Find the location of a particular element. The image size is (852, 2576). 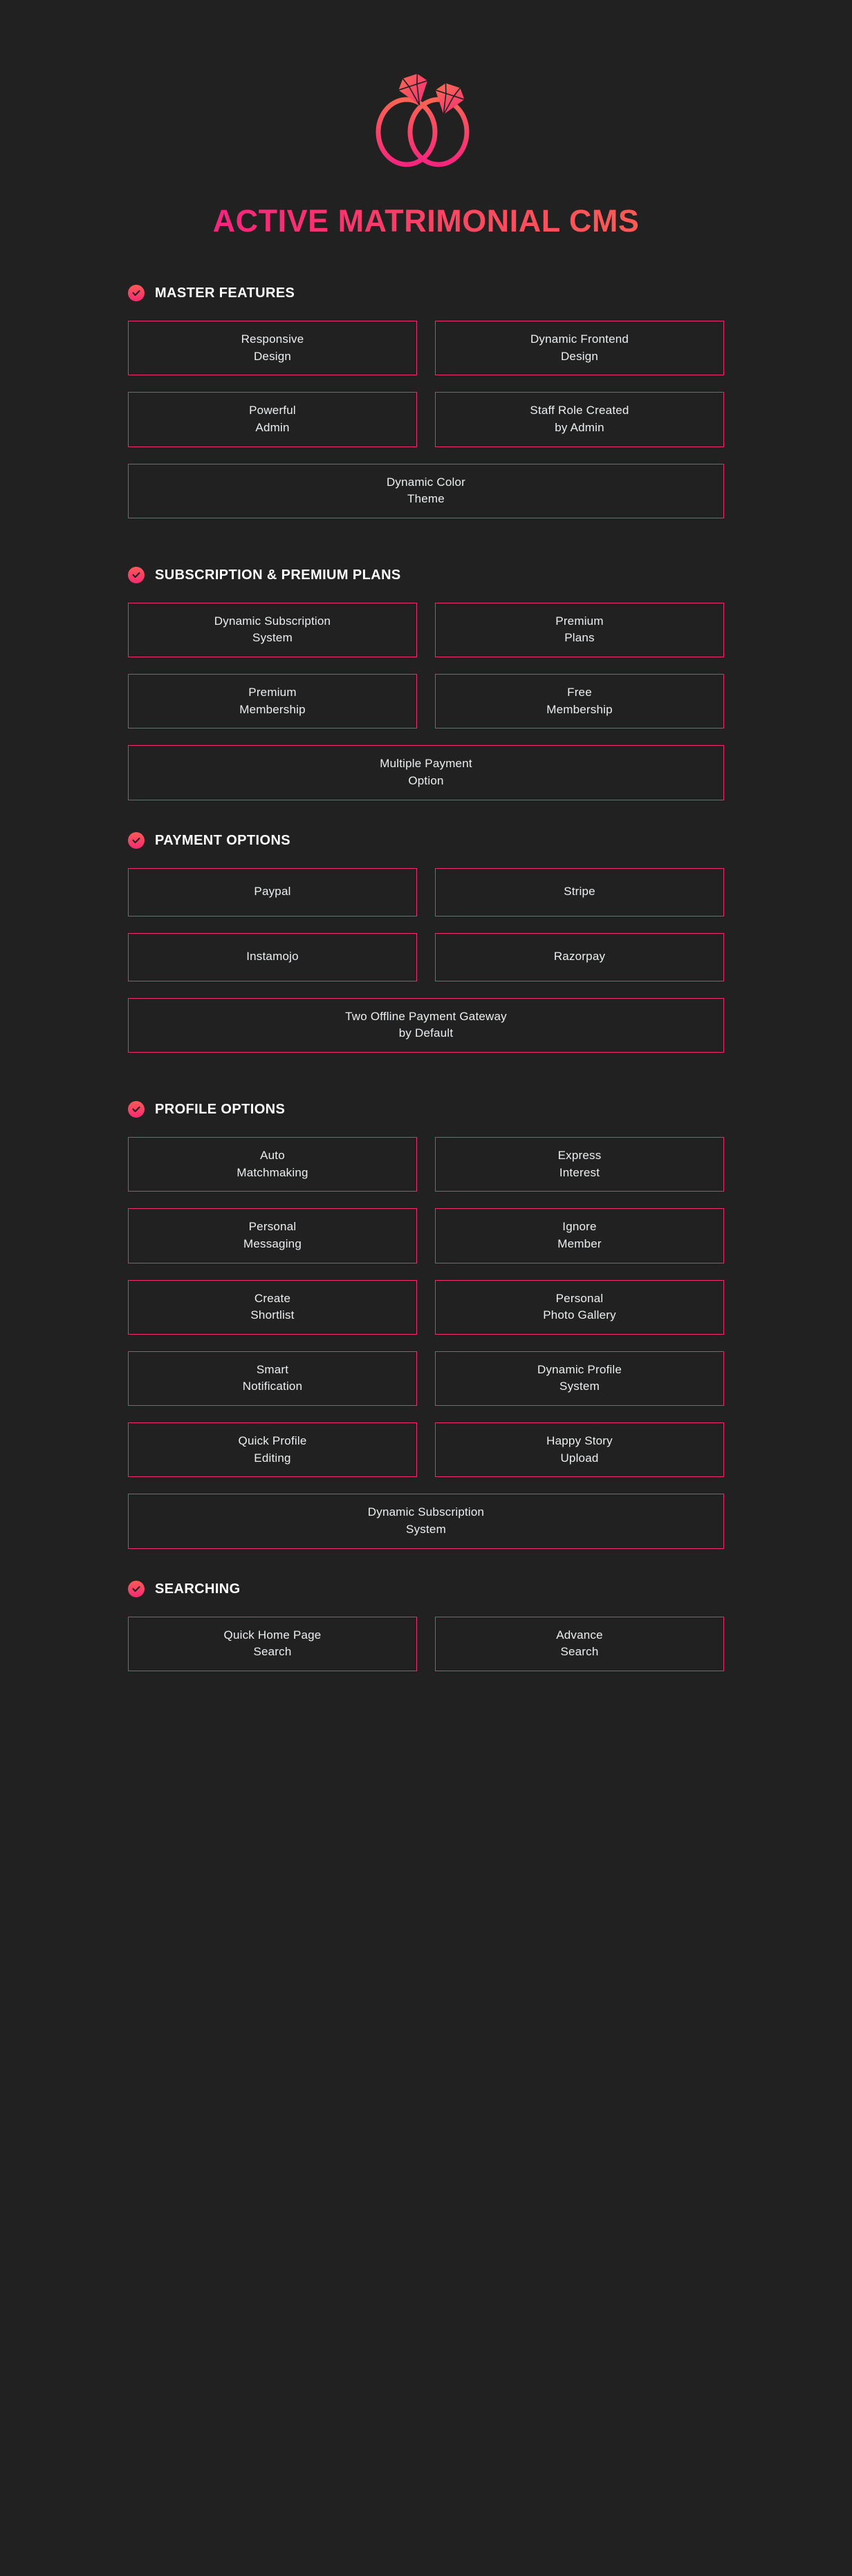

feature-label: Theme is located at coordinates (426, 499).